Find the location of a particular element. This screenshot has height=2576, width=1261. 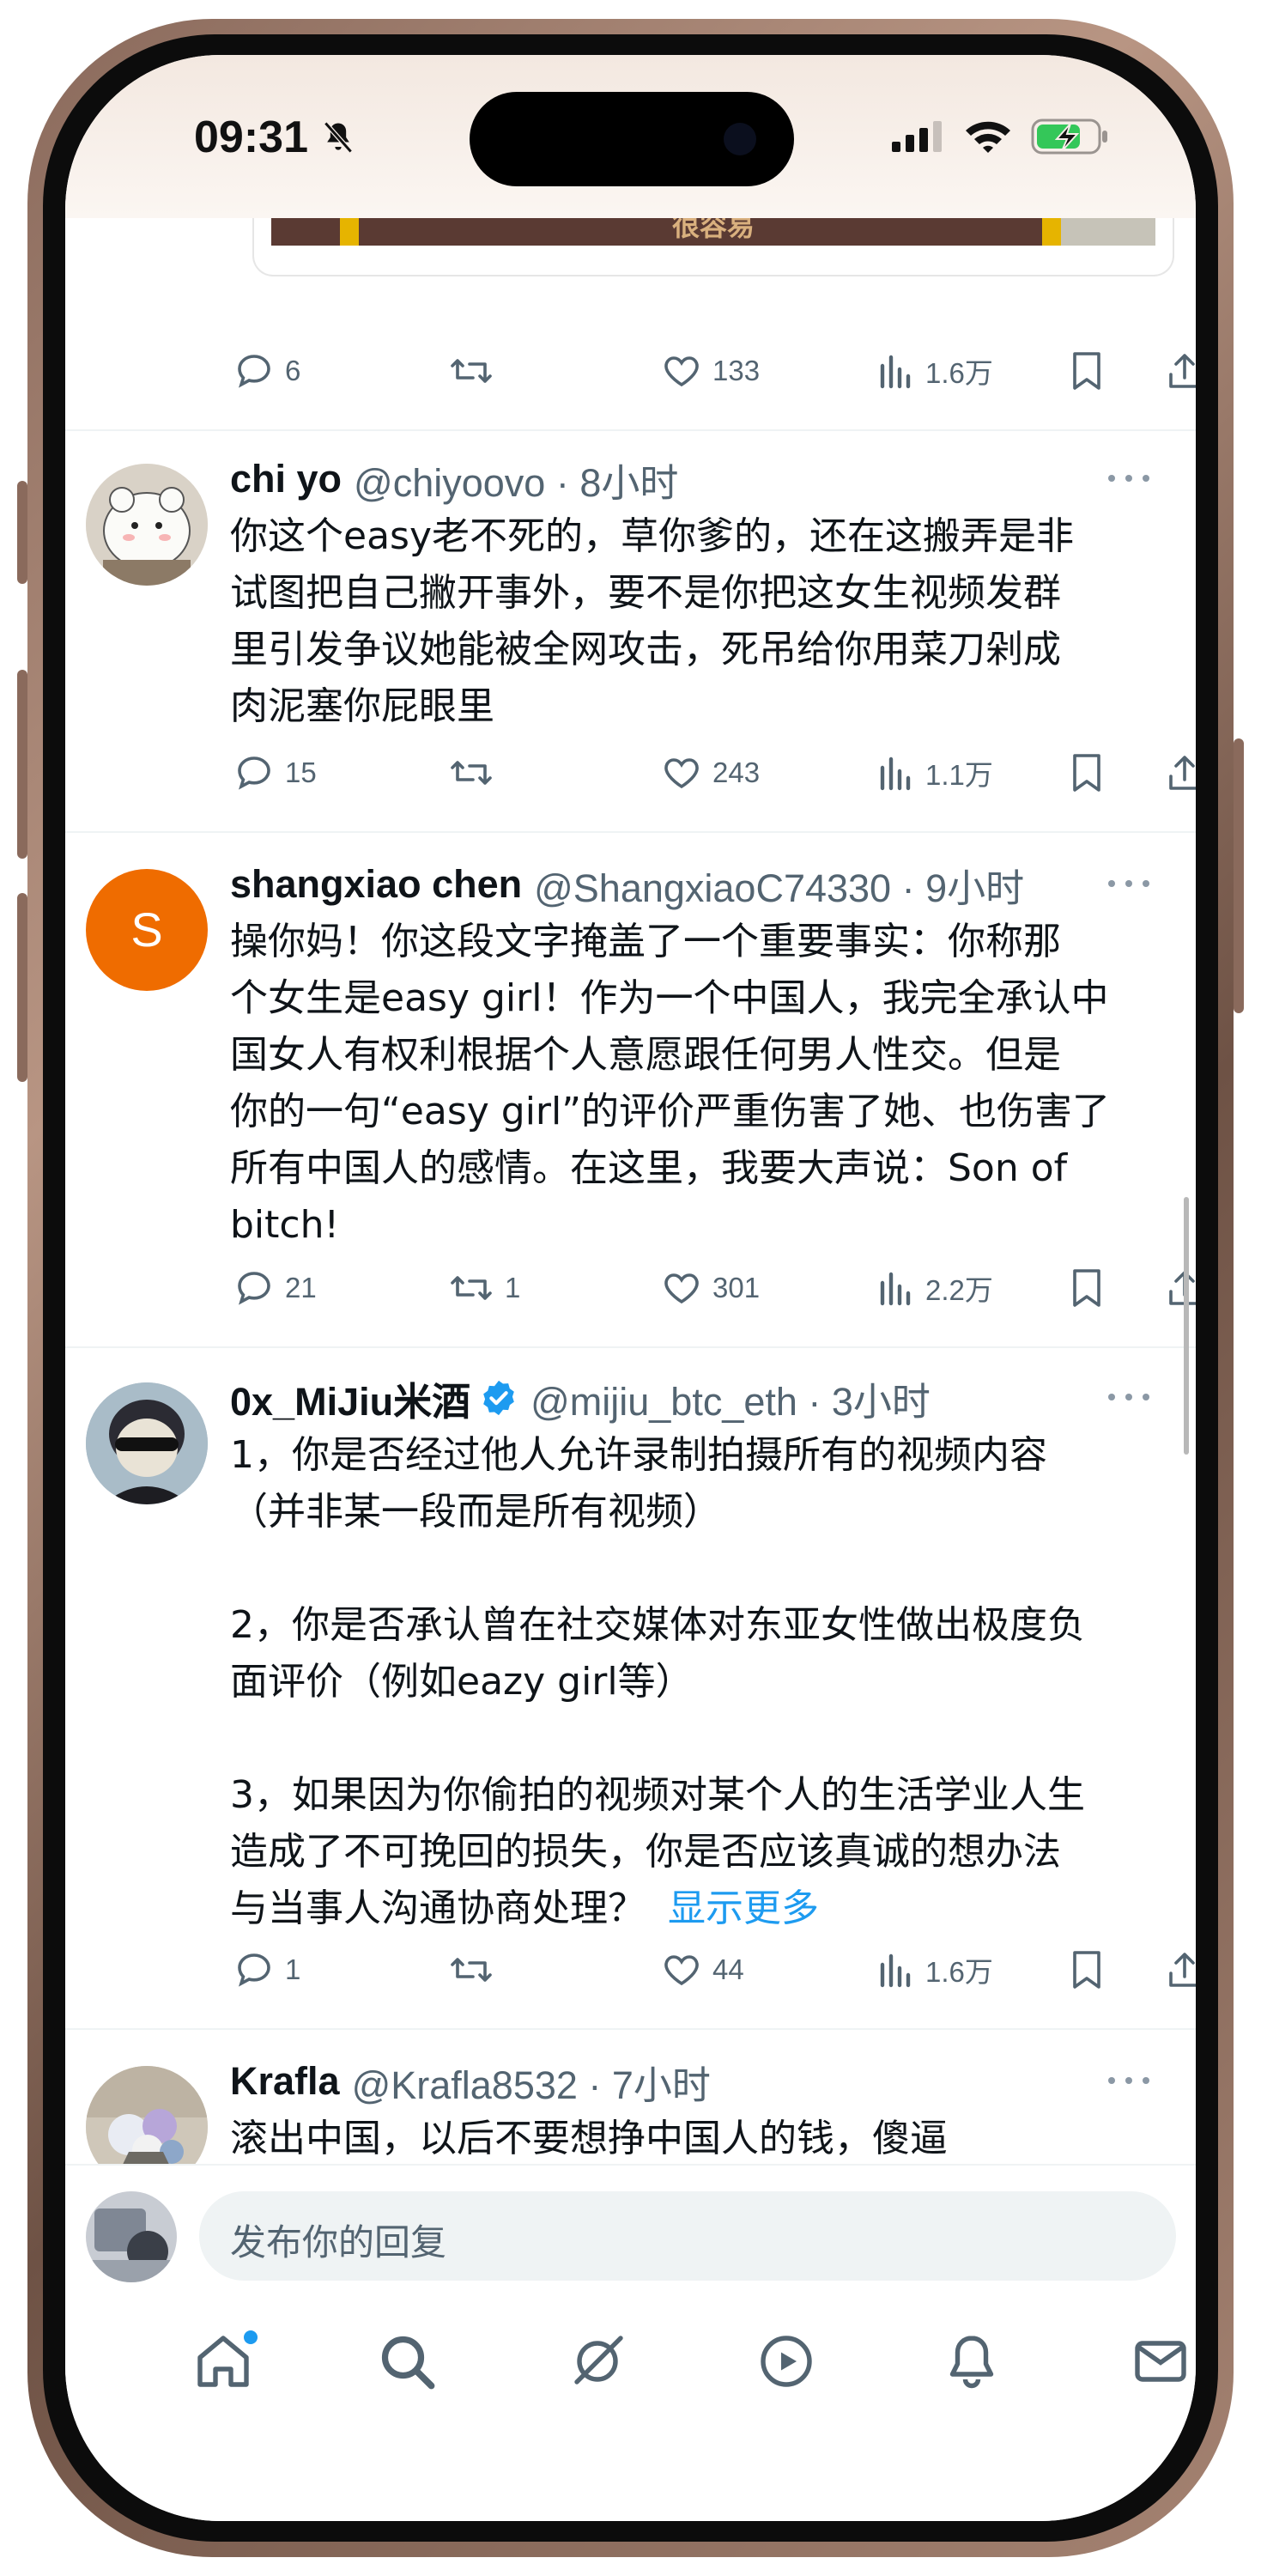

reply-placeholder: 发布你的回复 is located at coordinates (338, 2242).